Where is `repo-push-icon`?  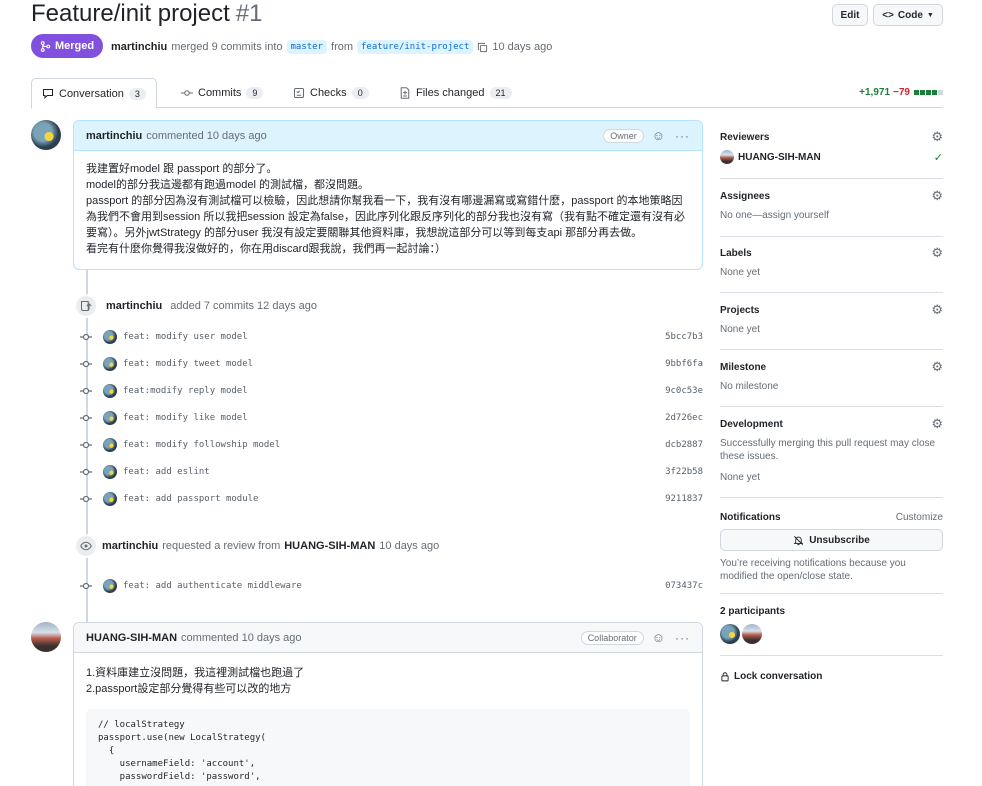
repo-push-icon is located at coordinates (86, 306).